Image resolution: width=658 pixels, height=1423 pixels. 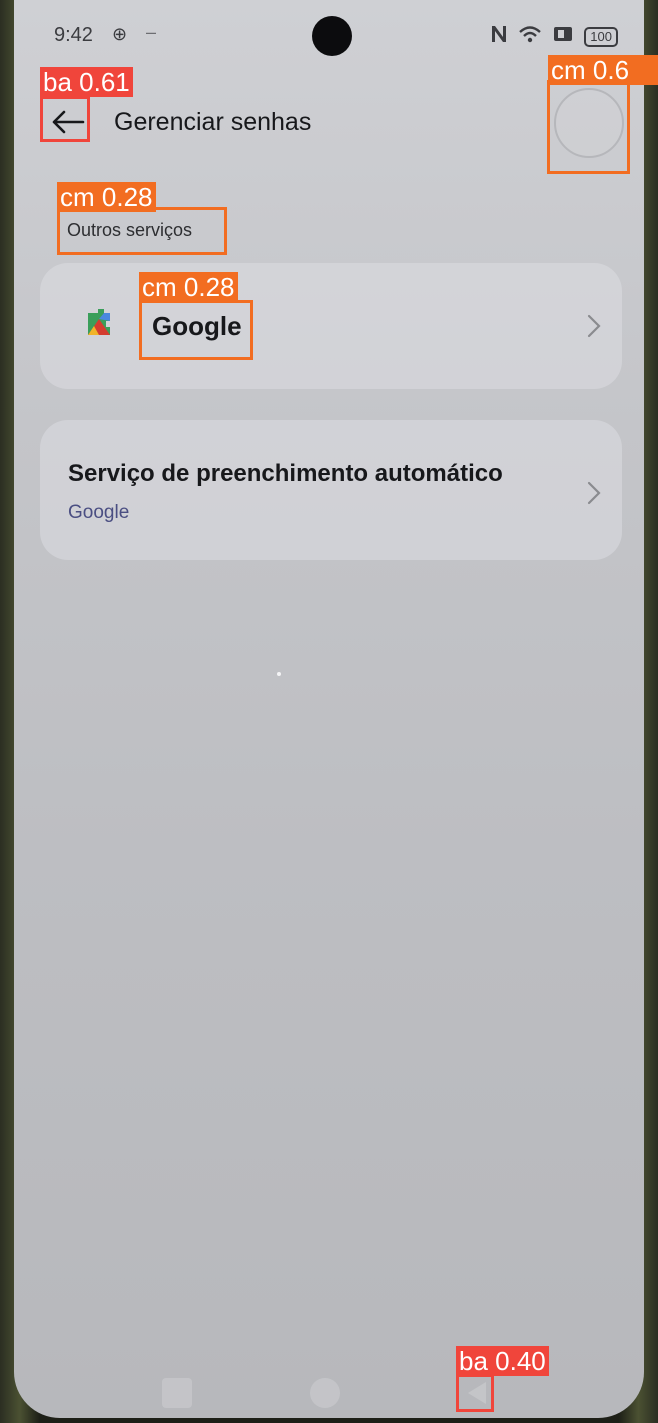 I want to click on detection-box-nav, so click(x=475, y=1393).